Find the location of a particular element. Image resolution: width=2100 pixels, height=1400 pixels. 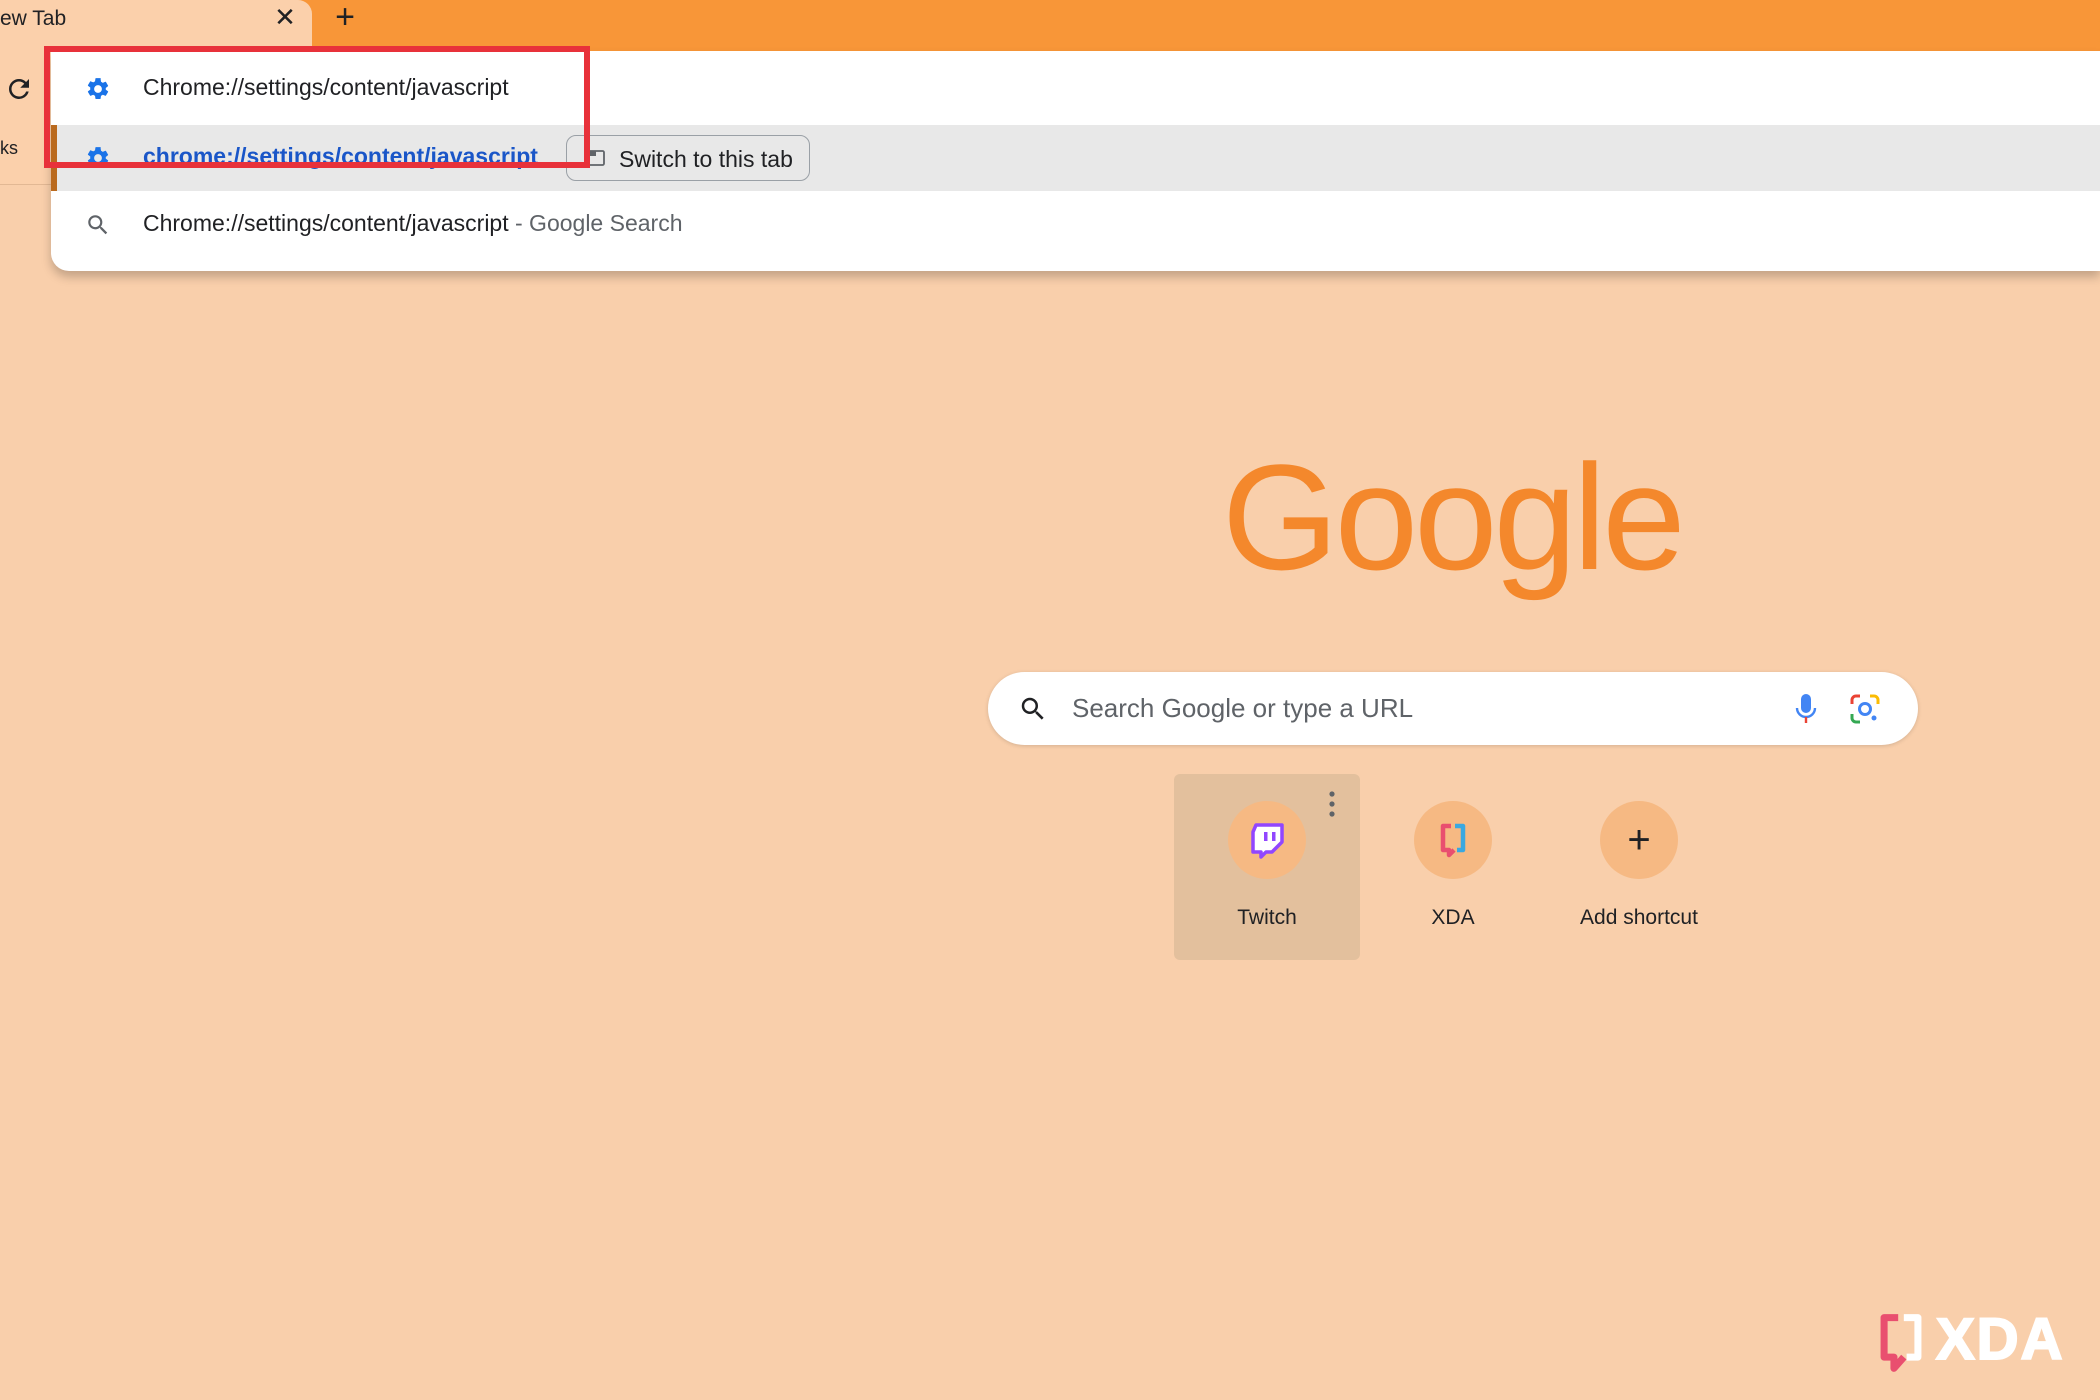

shortcut-label: Twitch is located at coordinates (1267, 917).